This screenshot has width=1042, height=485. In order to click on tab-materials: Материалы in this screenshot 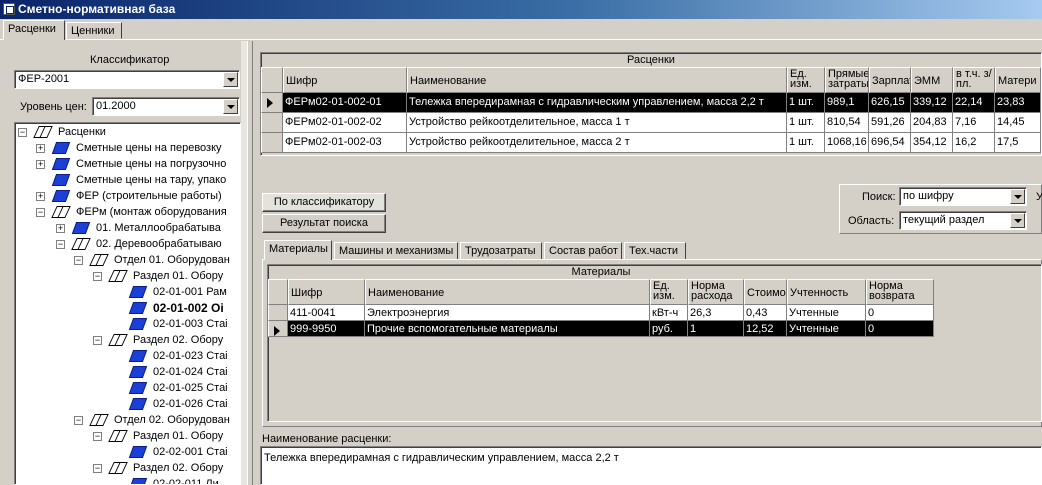, I will do `click(298, 250)`.